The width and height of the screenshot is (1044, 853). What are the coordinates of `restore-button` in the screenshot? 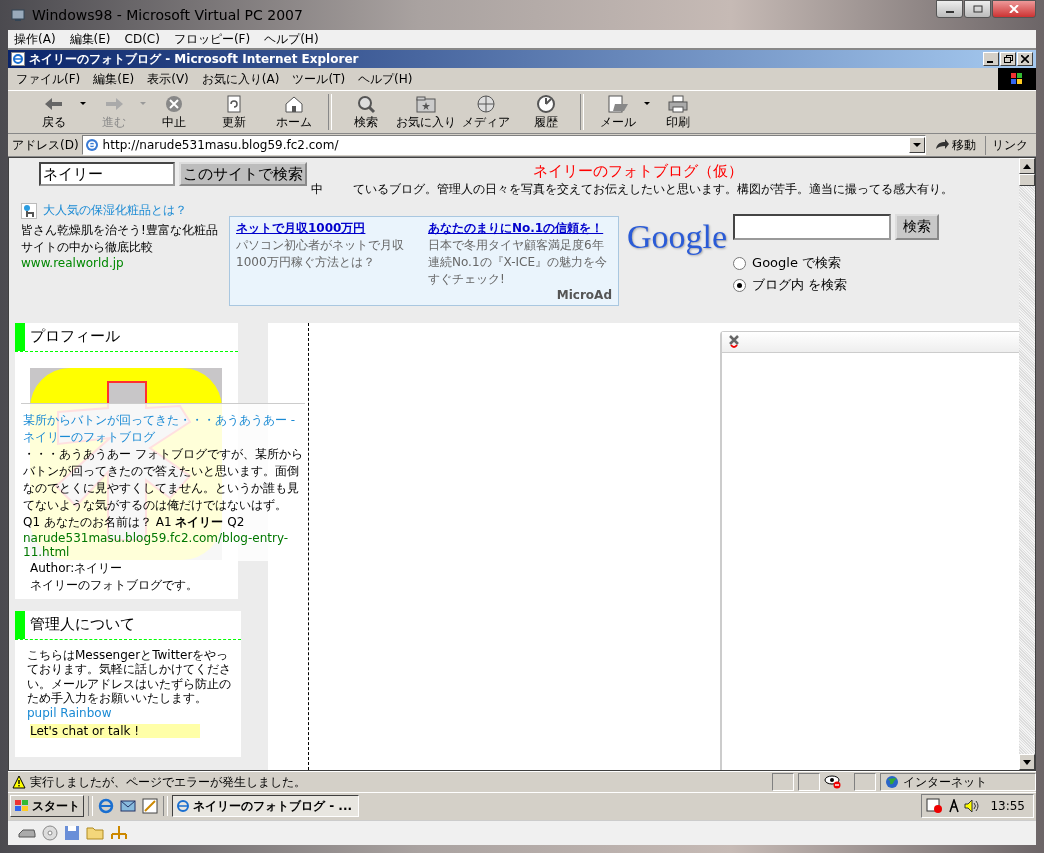 It's located at (1008, 59).